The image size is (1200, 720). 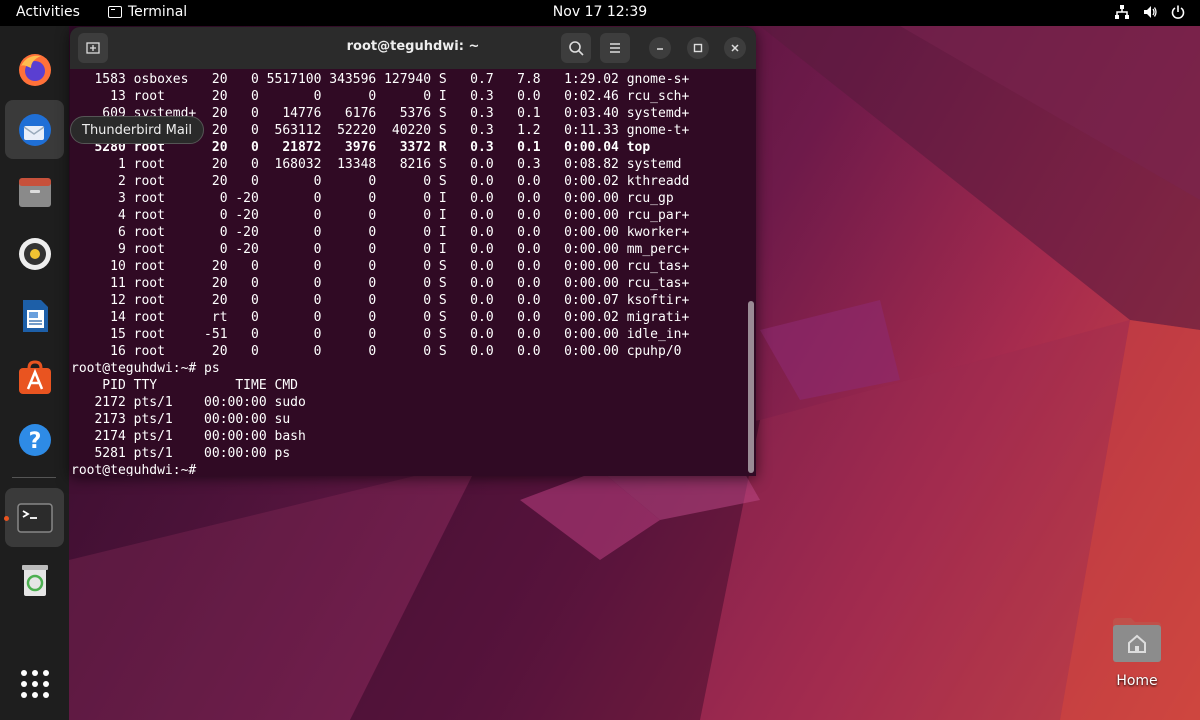 I want to click on trash-icon, so click(x=35, y=580).